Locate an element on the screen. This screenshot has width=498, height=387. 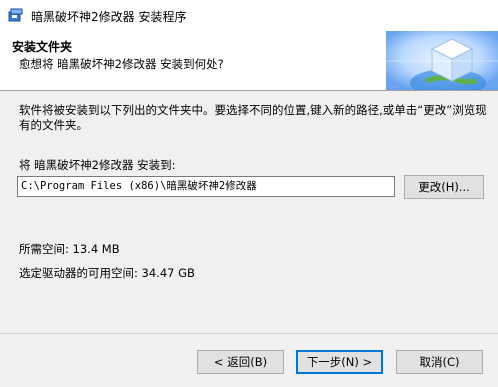
cancel-button: 取消(C) is located at coordinates (439, 362).